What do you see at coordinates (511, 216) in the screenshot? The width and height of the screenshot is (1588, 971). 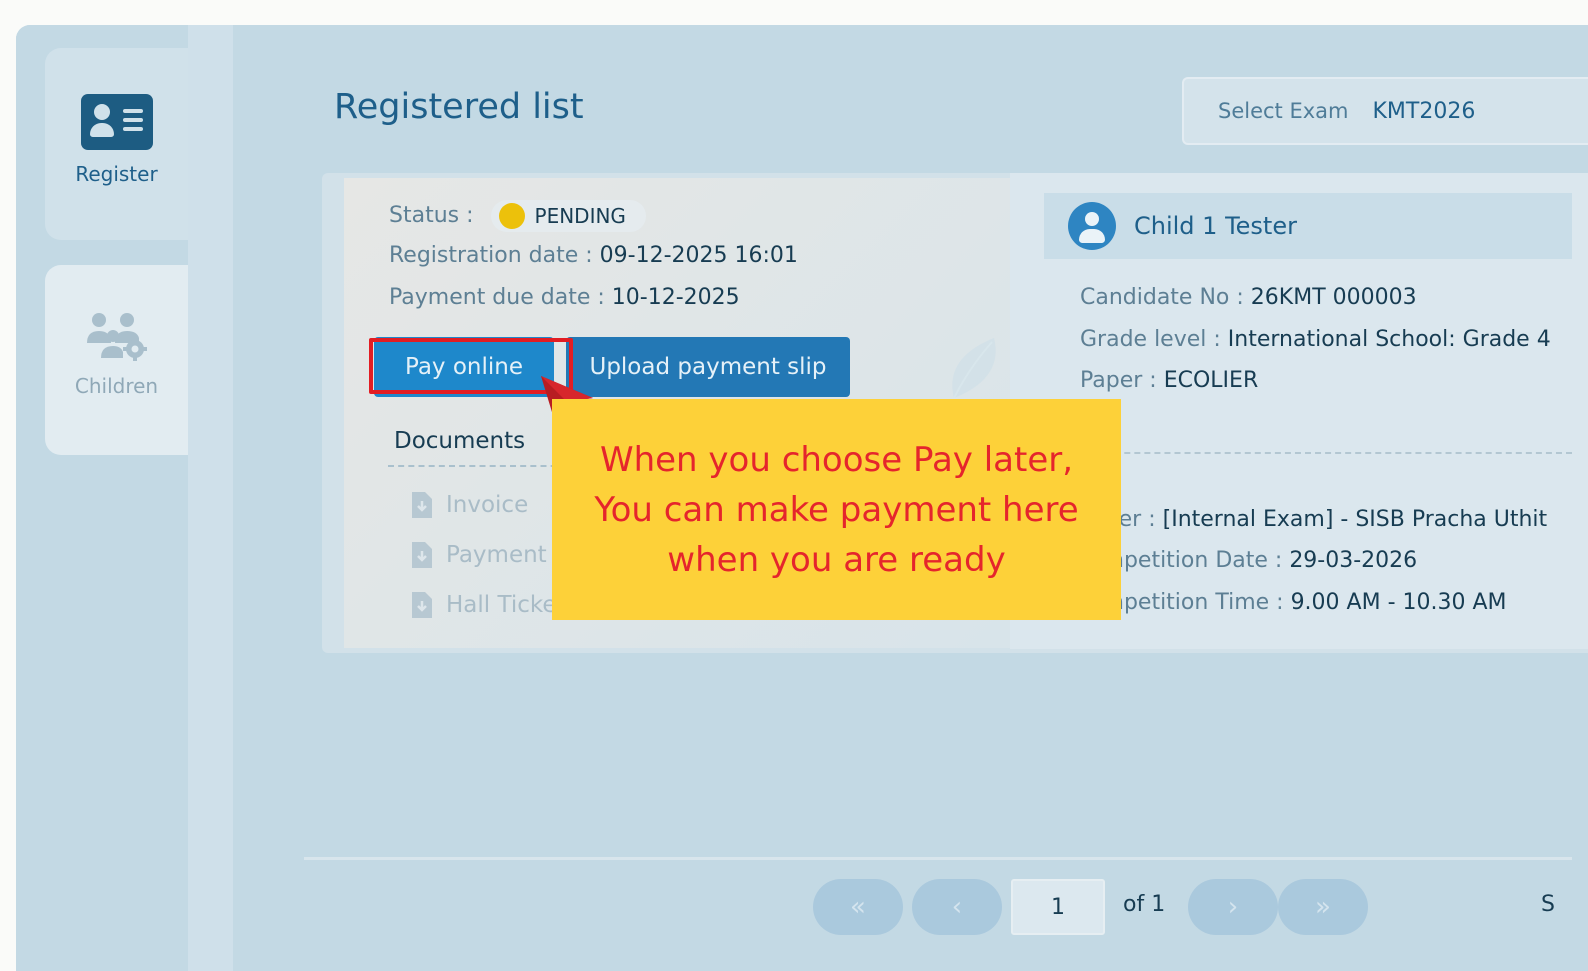 I see `status-dot-icon` at bounding box center [511, 216].